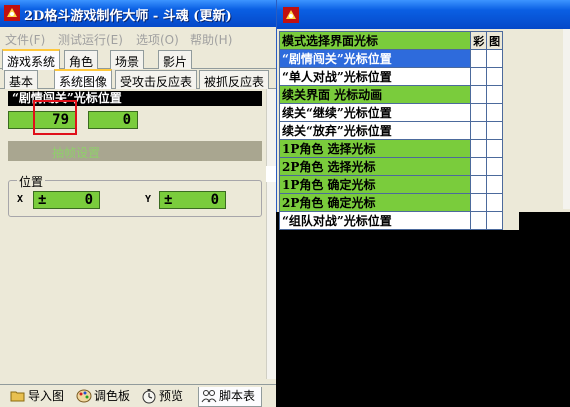  I want to click on table-header-row: 模式选择界面光标 彩 图, so click(398, 40).